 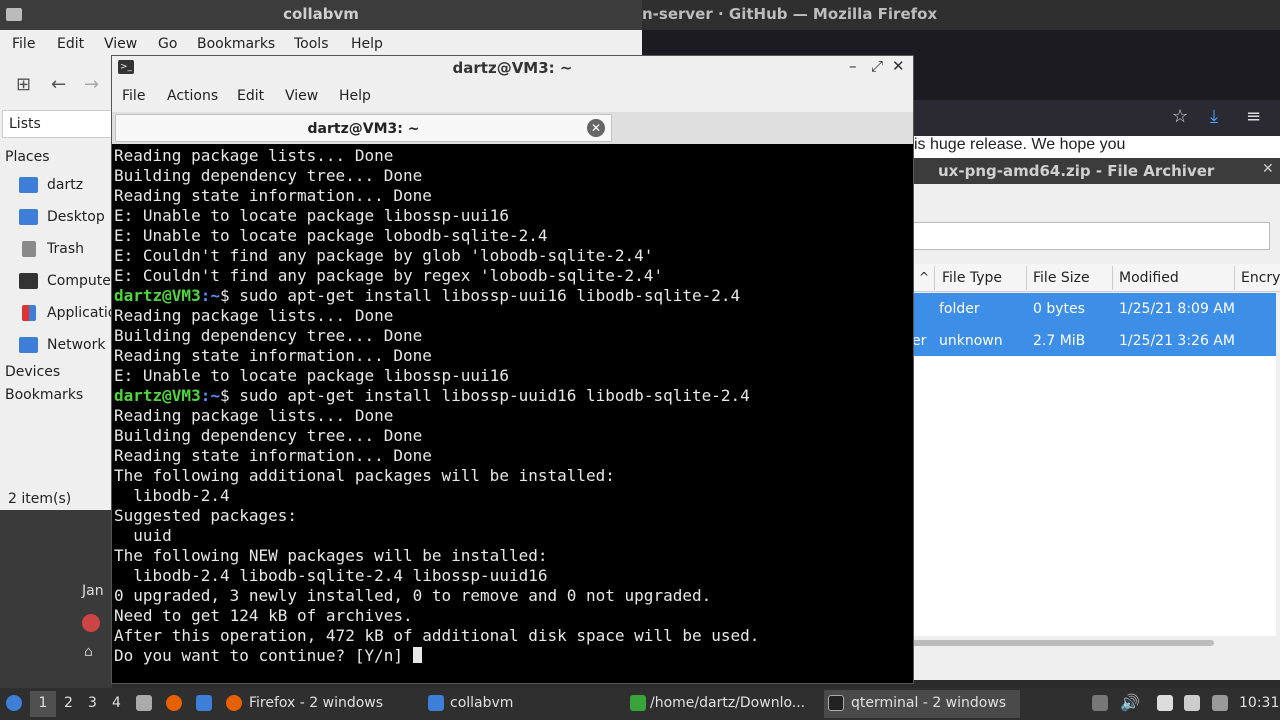 What do you see at coordinates (1149, 278) in the screenshot?
I see `column-modified: Modified` at bounding box center [1149, 278].